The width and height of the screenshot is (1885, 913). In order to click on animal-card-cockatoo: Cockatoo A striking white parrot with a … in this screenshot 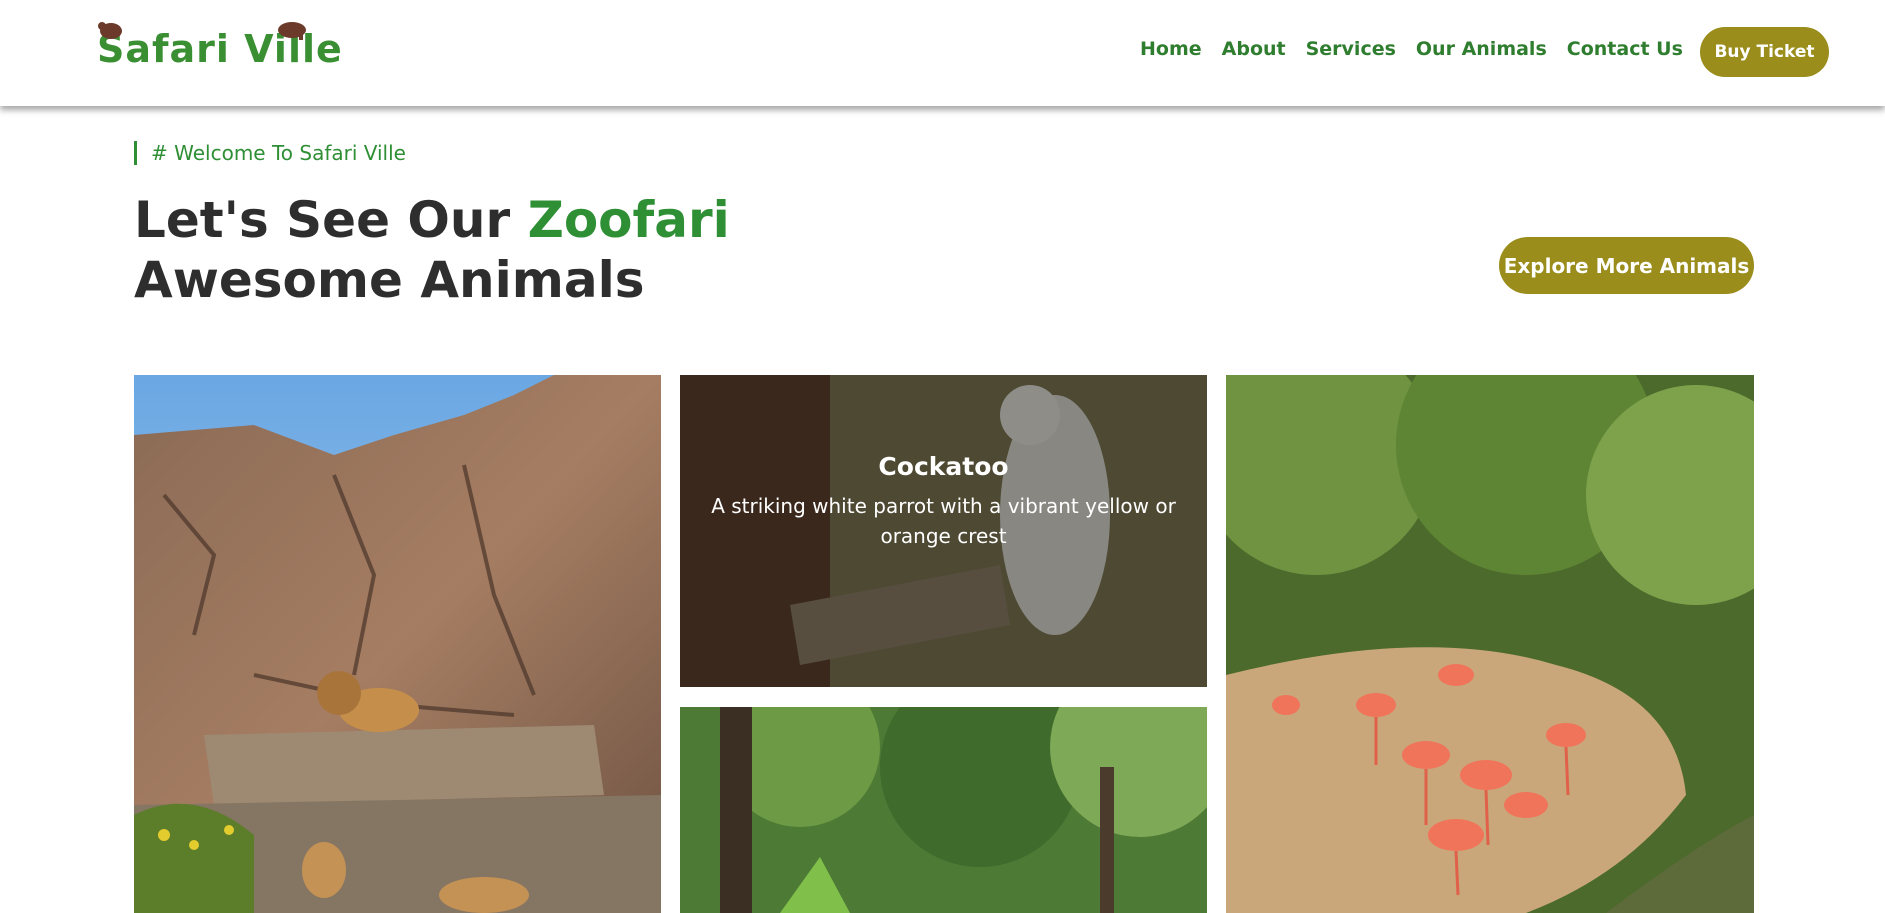, I will do `click(943, 531)`.